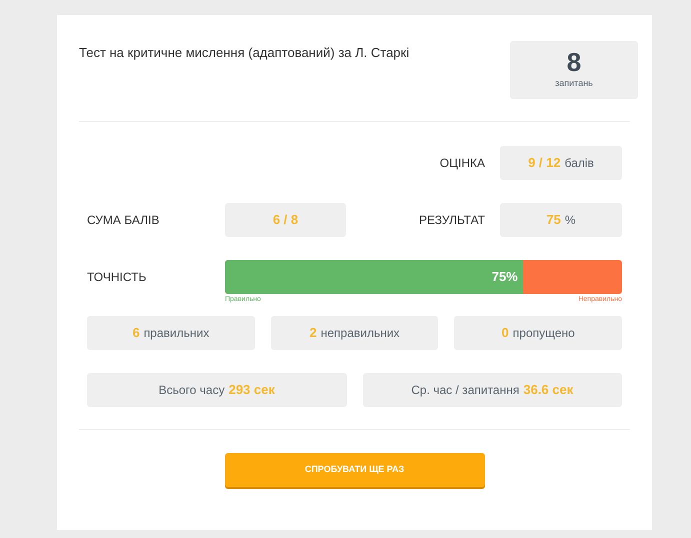 This screenshot has height=538, width=691. Describe the element at coordinates (538, 333) in the screenshot. I see `answer-count: 0 пропущено` at that location.